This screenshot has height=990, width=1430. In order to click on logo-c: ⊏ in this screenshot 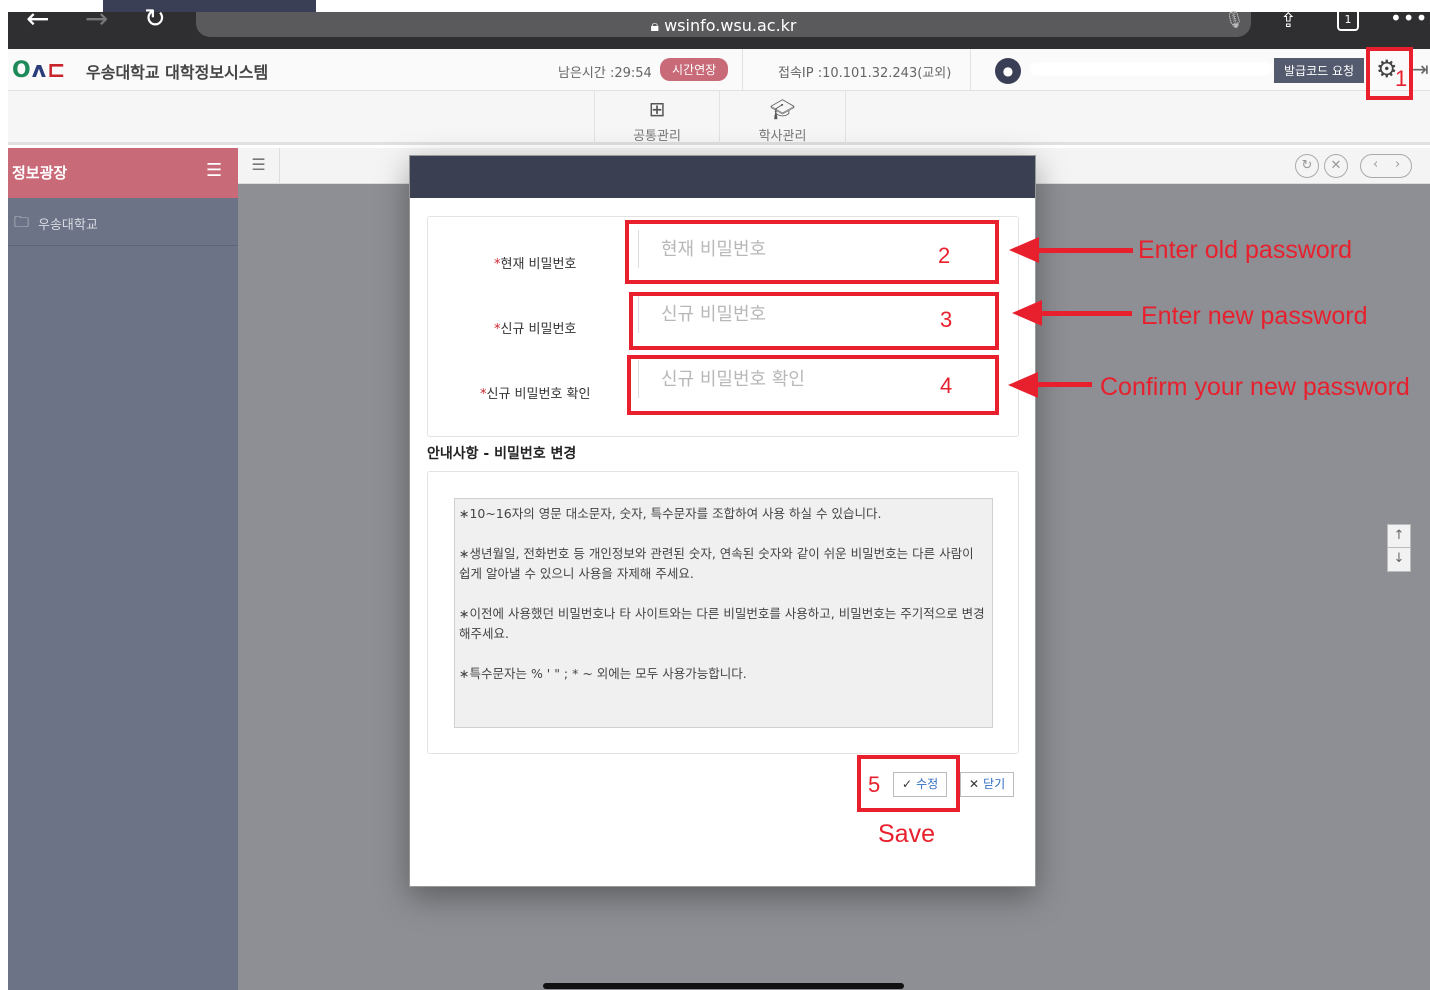, I will do `click(57, 70)`.